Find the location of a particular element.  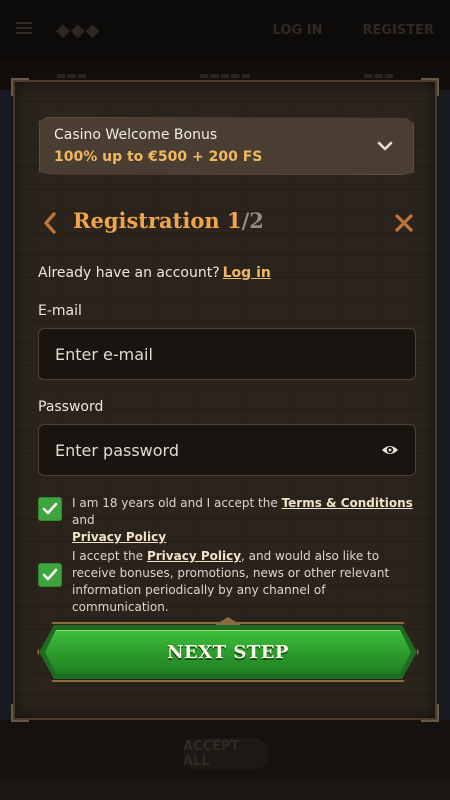

password-field-container is located at coordinates (227, 450).